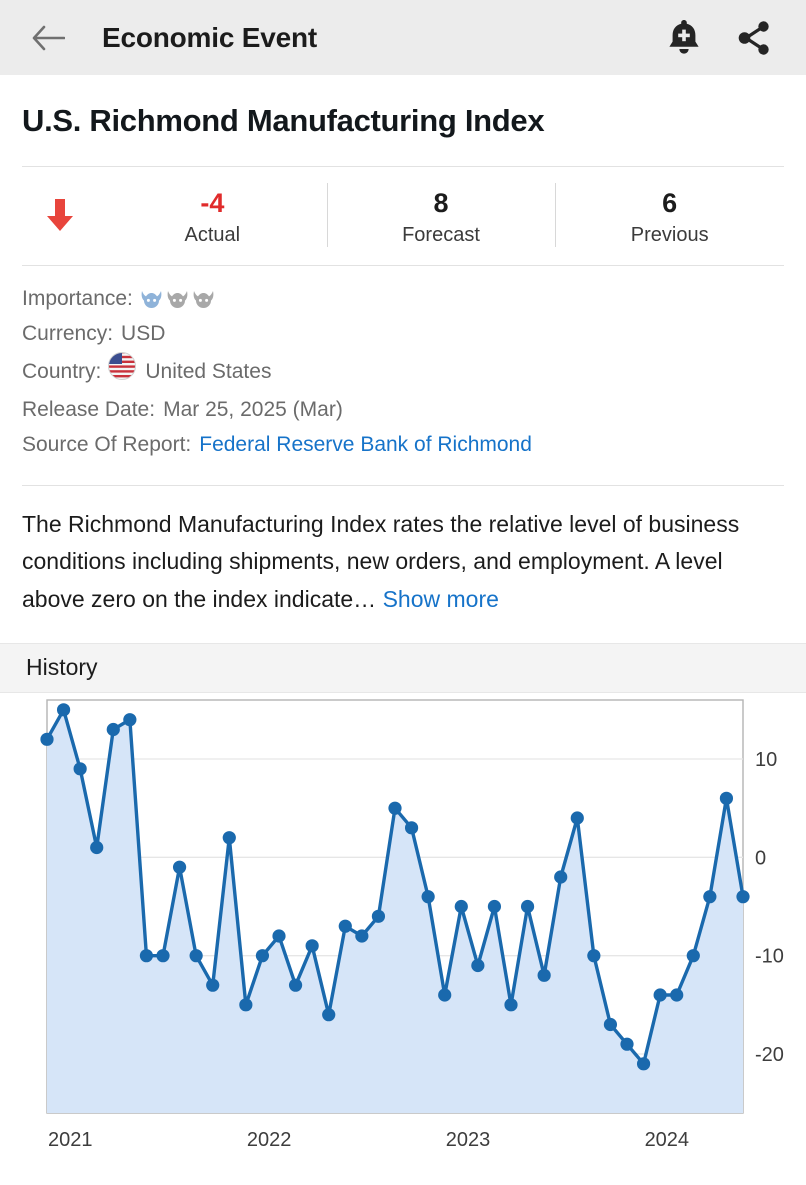  I want to click on chart-xtick-label: 2021, so click(70, 1140).